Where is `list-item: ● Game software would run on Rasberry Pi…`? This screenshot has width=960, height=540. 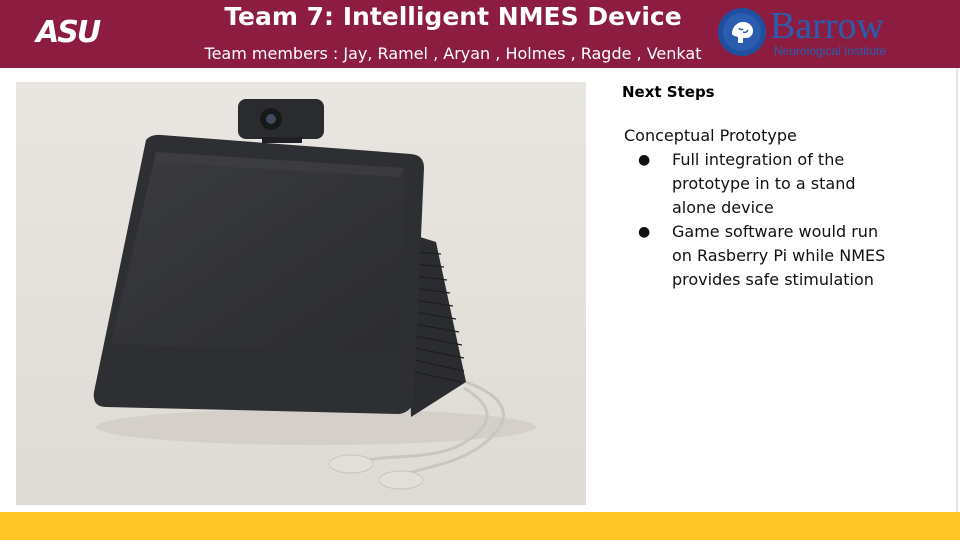
list-item: ● Game software would run on Rasberry Pi… is located at coordinates (759, 256).